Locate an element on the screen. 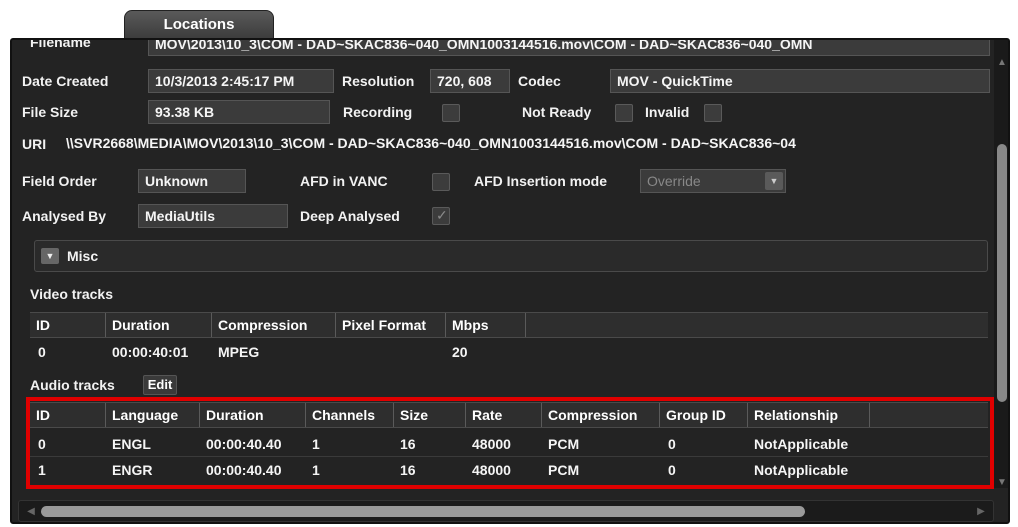 The width and height of the screenshot is (1018, 527). audio-col-relationship: Relationship is located at coordinates (809, 415).